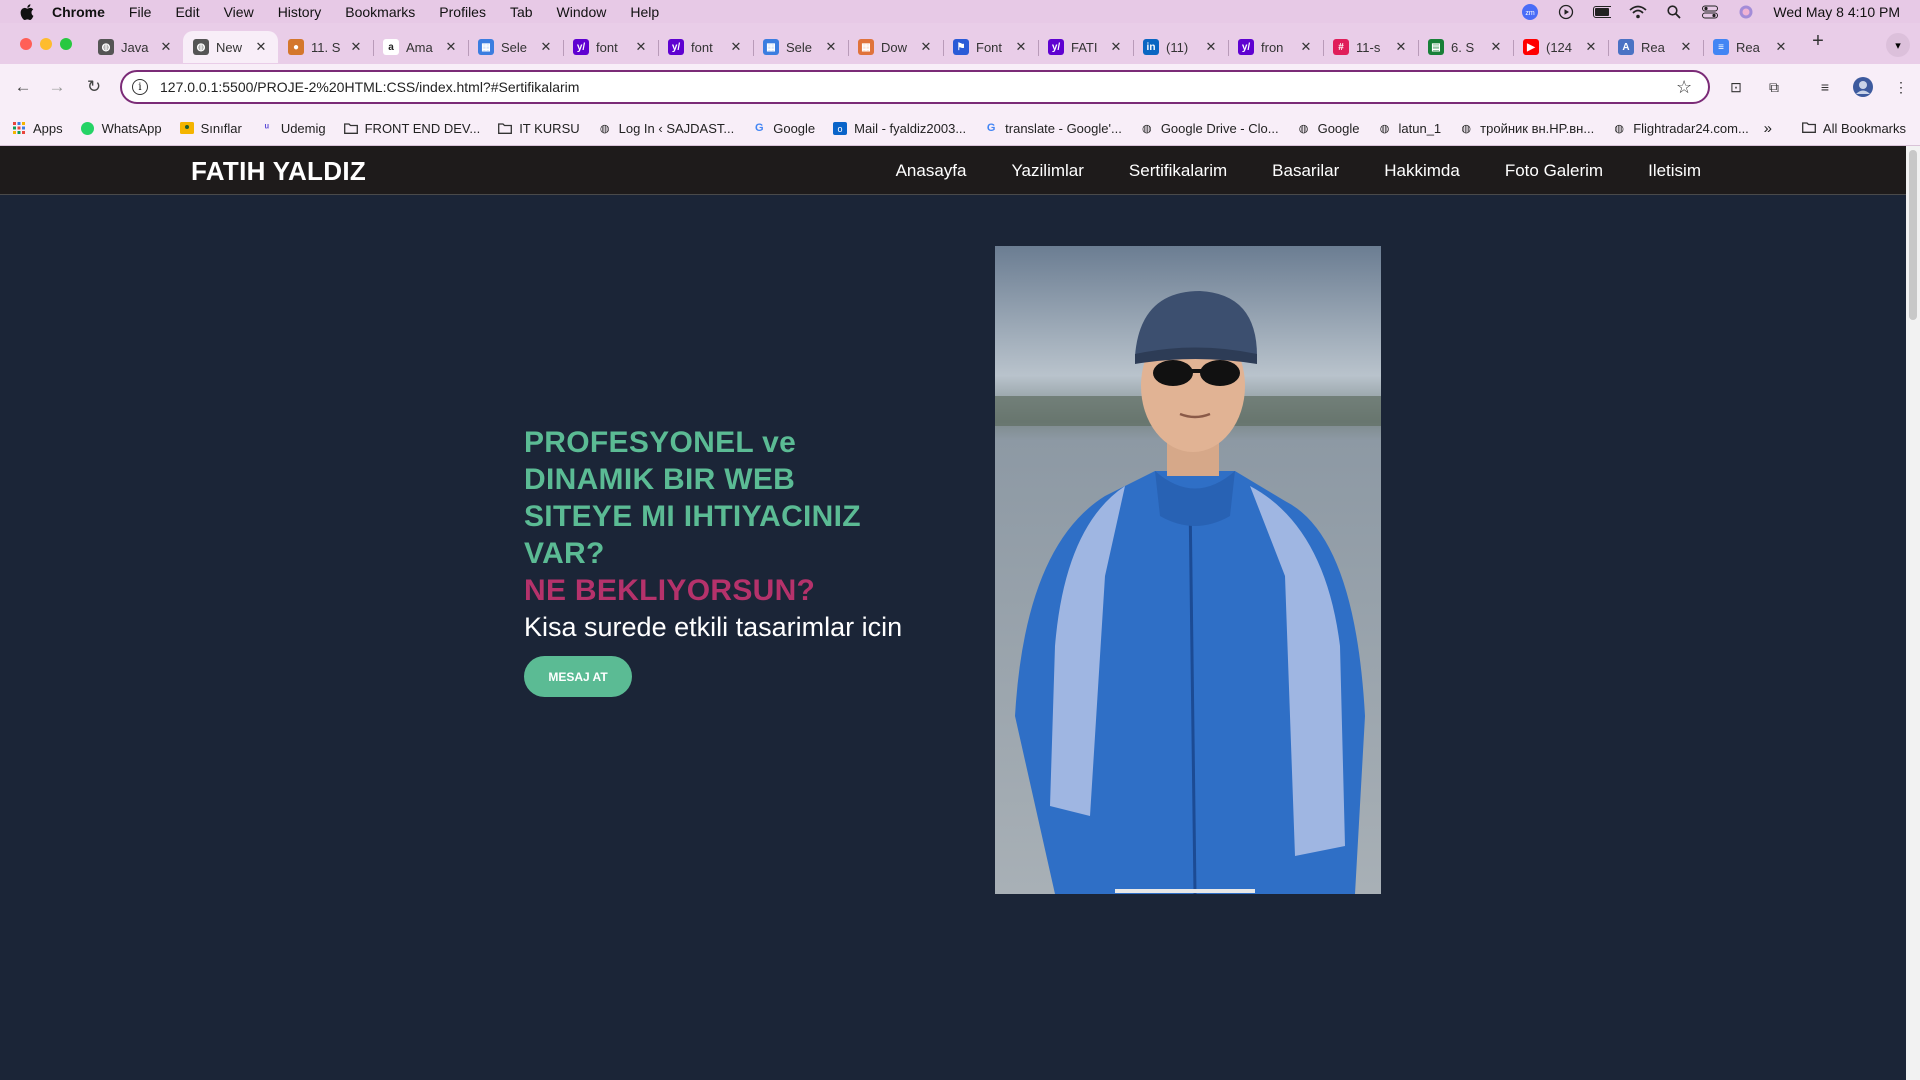 The width and height of the screenshot is (1920, 1080). I want to click on tab-search-chevron-icon: ▾, so click(1898, 45).